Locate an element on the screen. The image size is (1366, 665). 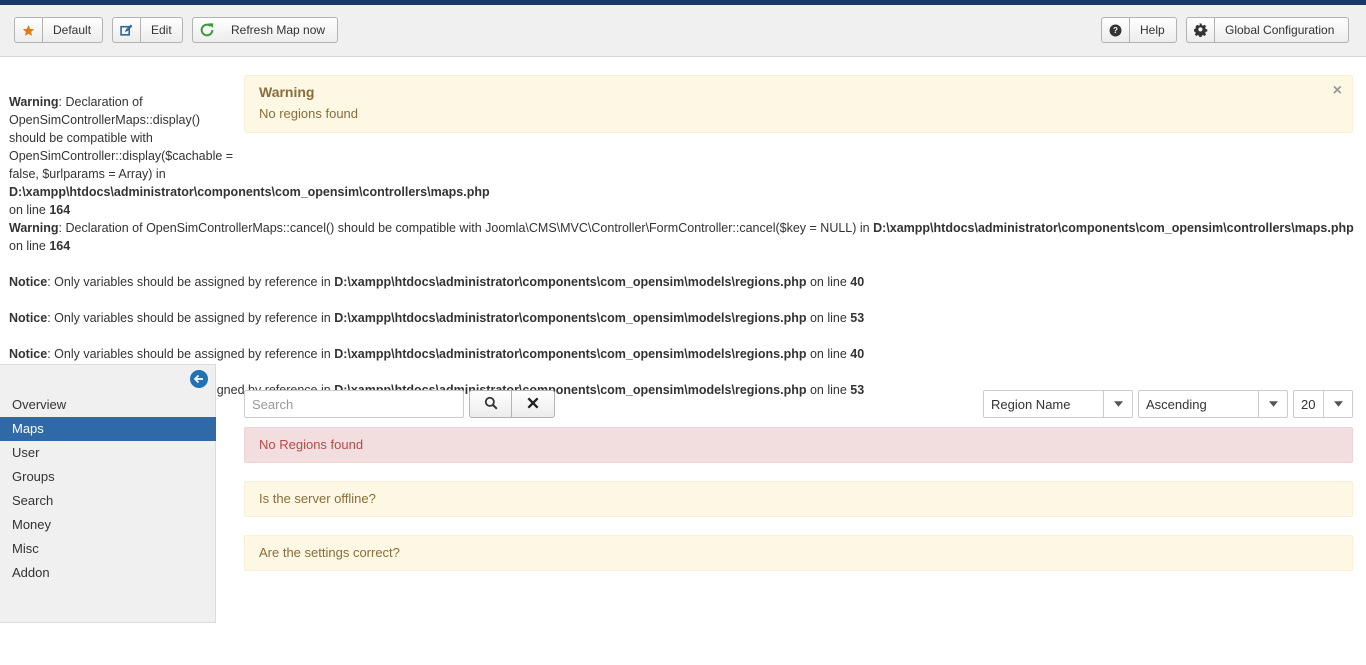
search-button is located at coordinates (490, 404).